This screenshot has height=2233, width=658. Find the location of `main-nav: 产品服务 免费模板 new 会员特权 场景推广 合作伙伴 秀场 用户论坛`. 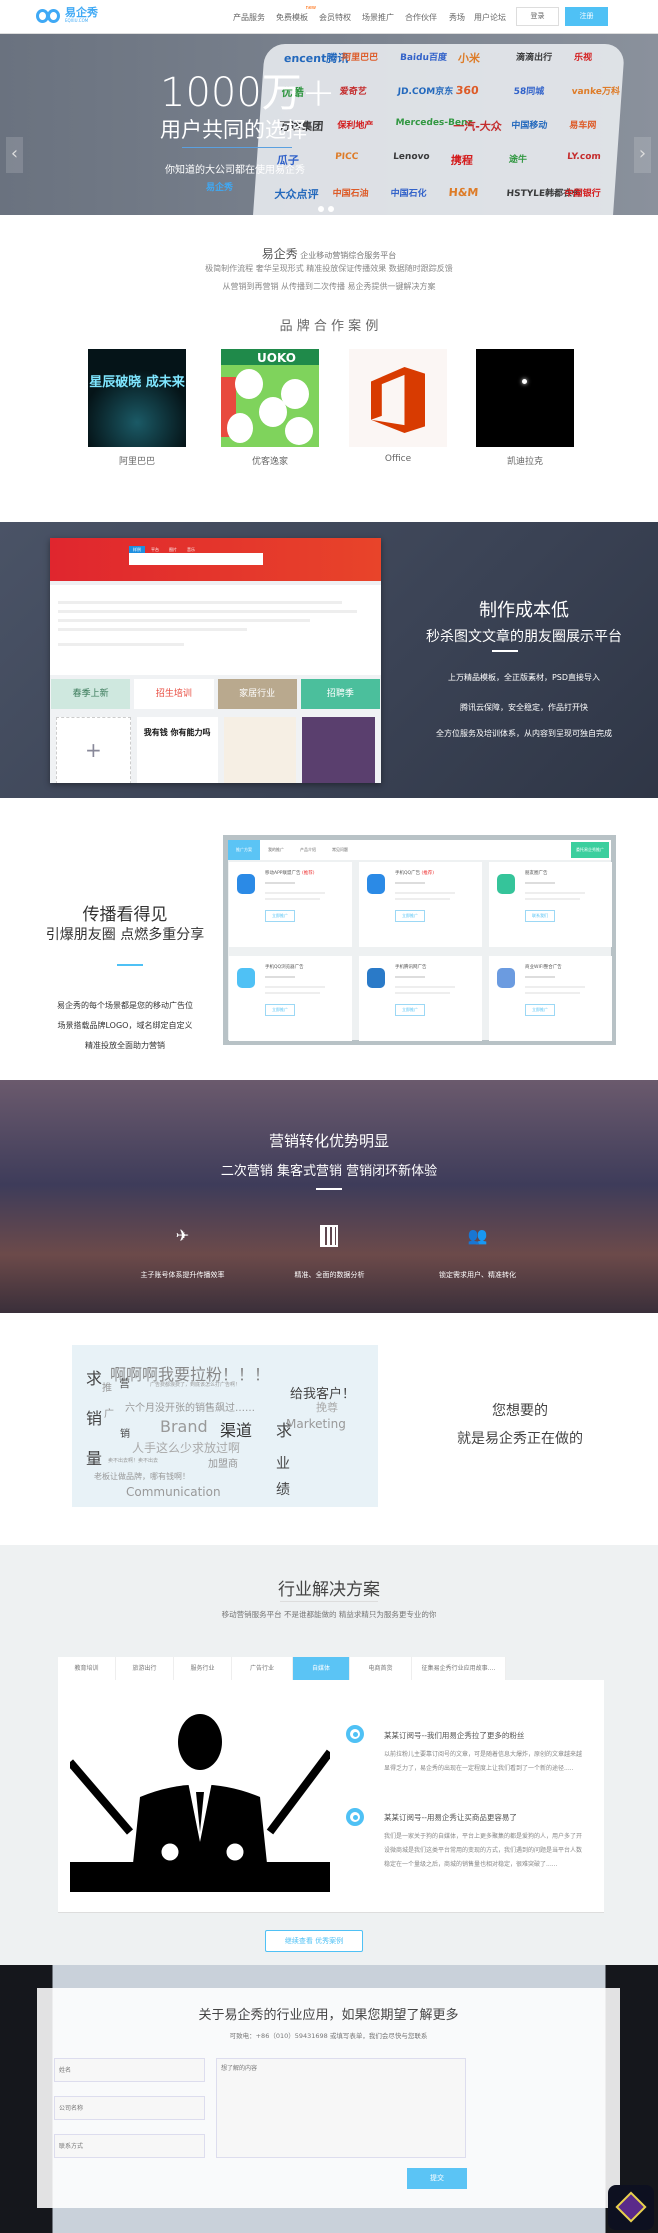

main-nav: 产品服务 免费模板 new 会员特权 场景推广 合作伙伴 秀场 用户论坛 is located at coordinates (329, 14).